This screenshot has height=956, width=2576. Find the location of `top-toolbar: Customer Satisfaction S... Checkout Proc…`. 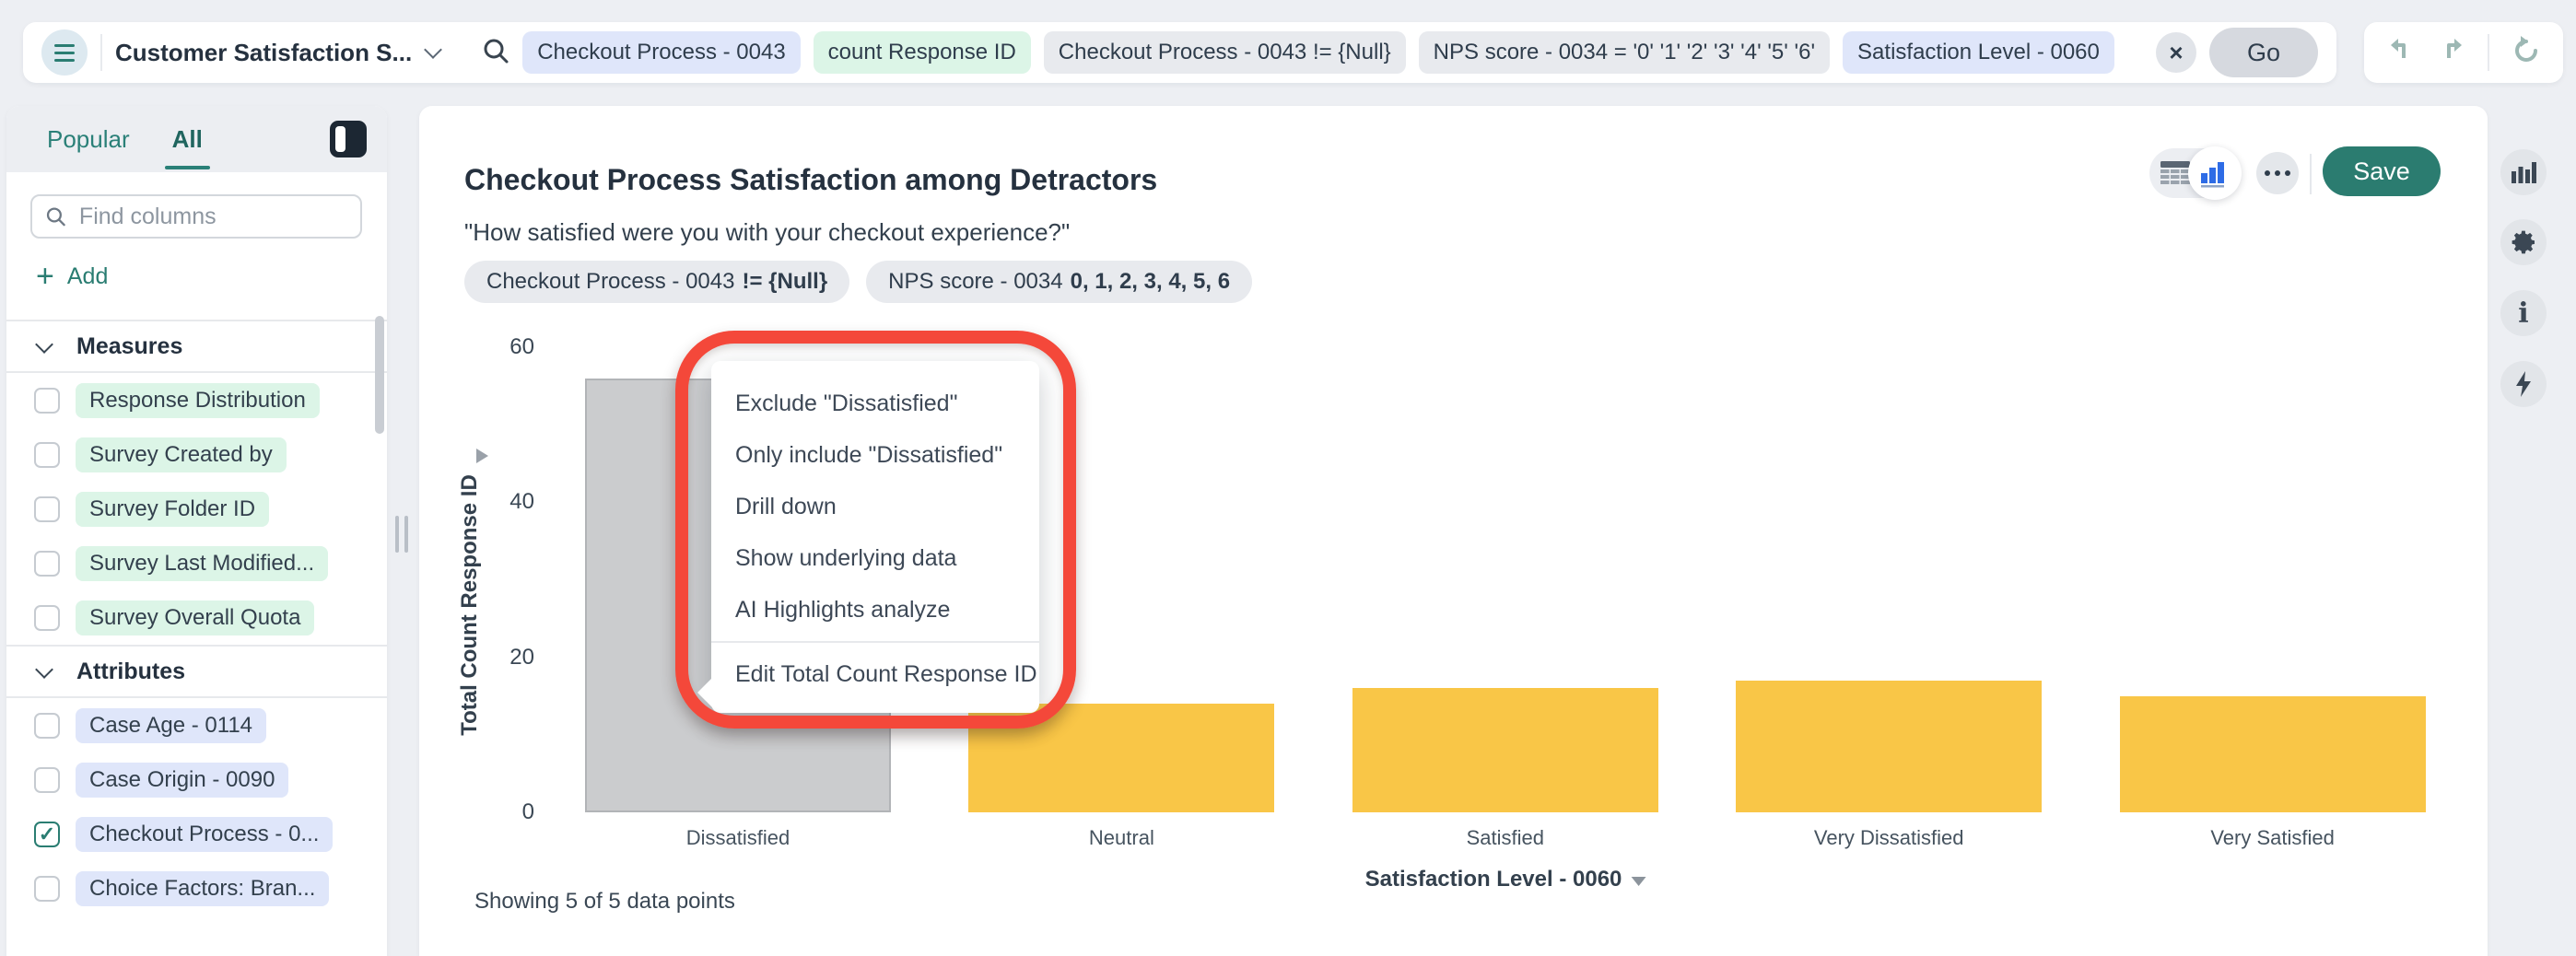

top-toolbar: Customer Satisfaction S... Checkout Proc… is located at coordinates (1179, 52).